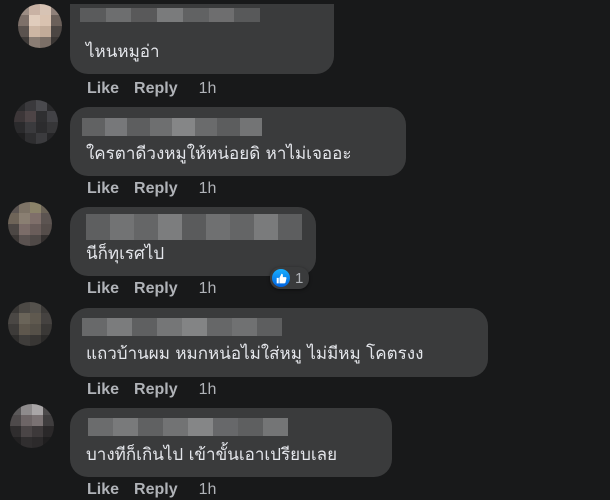 The width and height of the screenshot is (610, 500). I want to click on reaction-badge: 1, so click(290, 278).